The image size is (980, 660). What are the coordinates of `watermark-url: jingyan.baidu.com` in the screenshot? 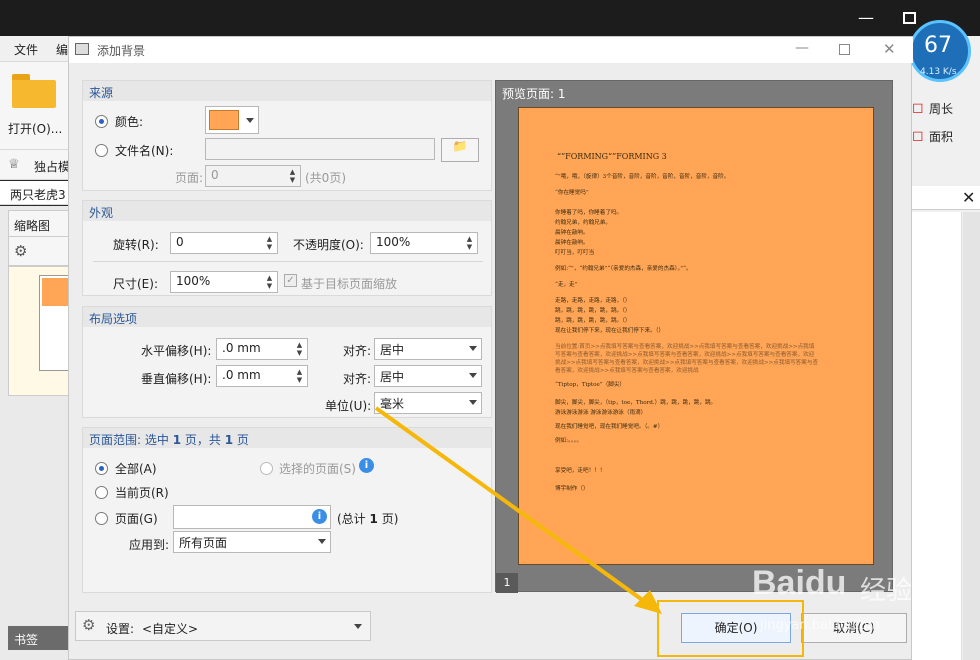 It's located at (820, 625).